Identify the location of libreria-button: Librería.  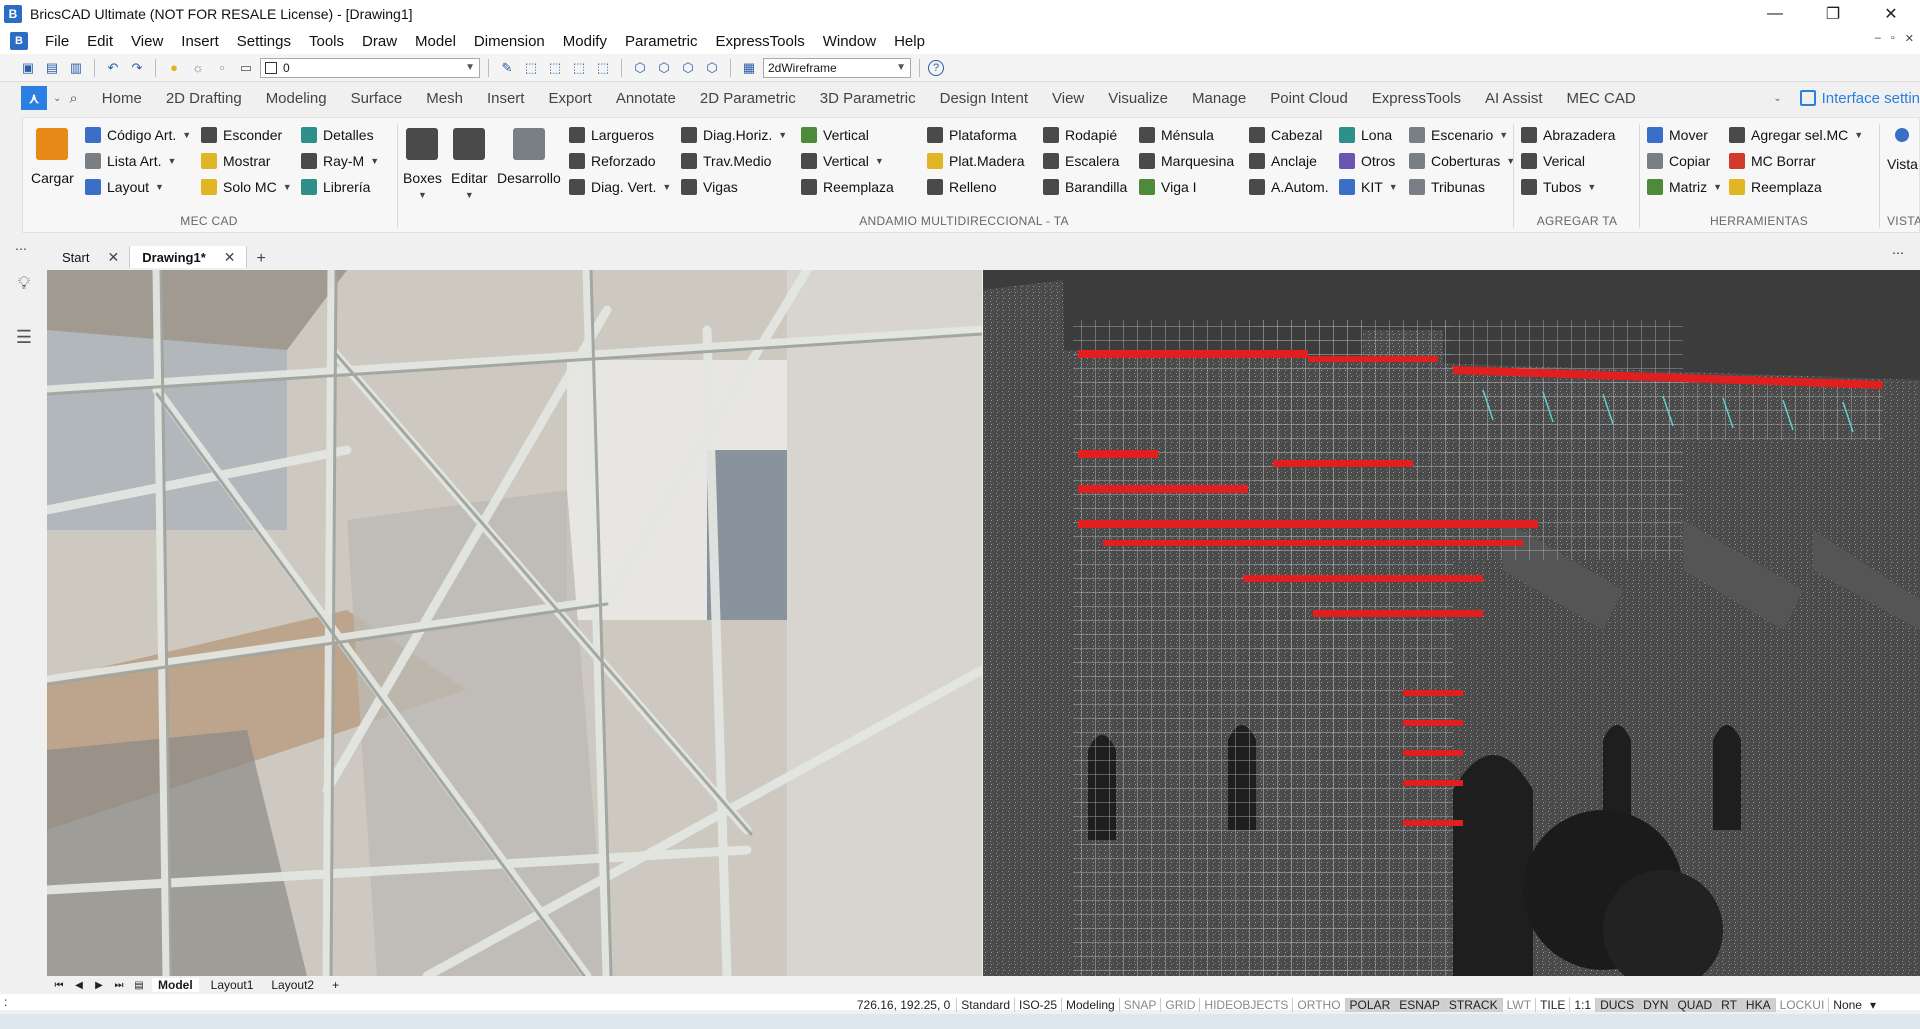
(340, 187).